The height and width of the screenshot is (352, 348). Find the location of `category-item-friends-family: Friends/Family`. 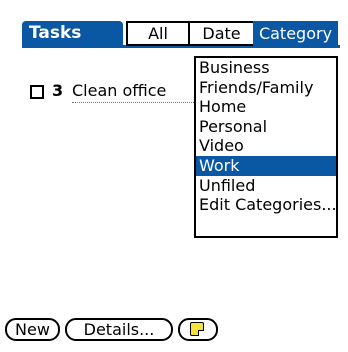

category-item-friends-family: Friends/Family is located at coordinates (266, 88).